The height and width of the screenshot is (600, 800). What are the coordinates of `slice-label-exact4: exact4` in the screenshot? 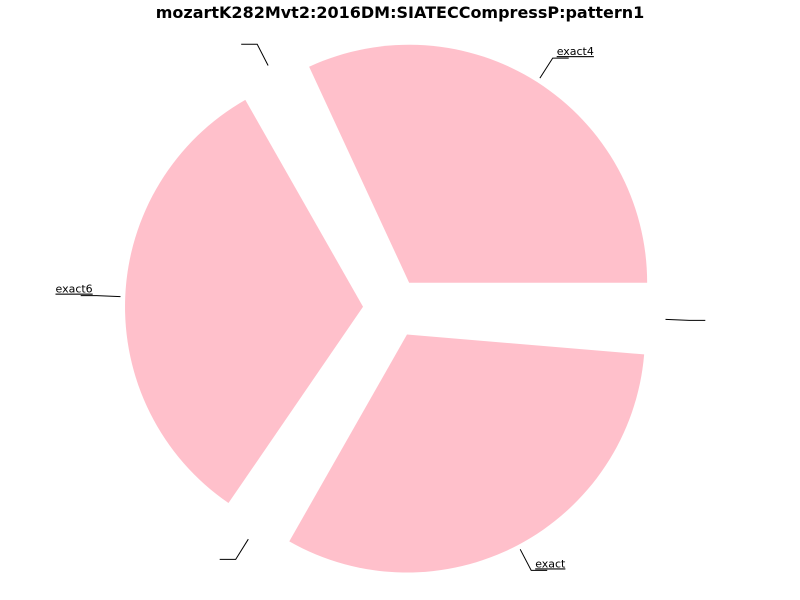 It's located at (575, 51).